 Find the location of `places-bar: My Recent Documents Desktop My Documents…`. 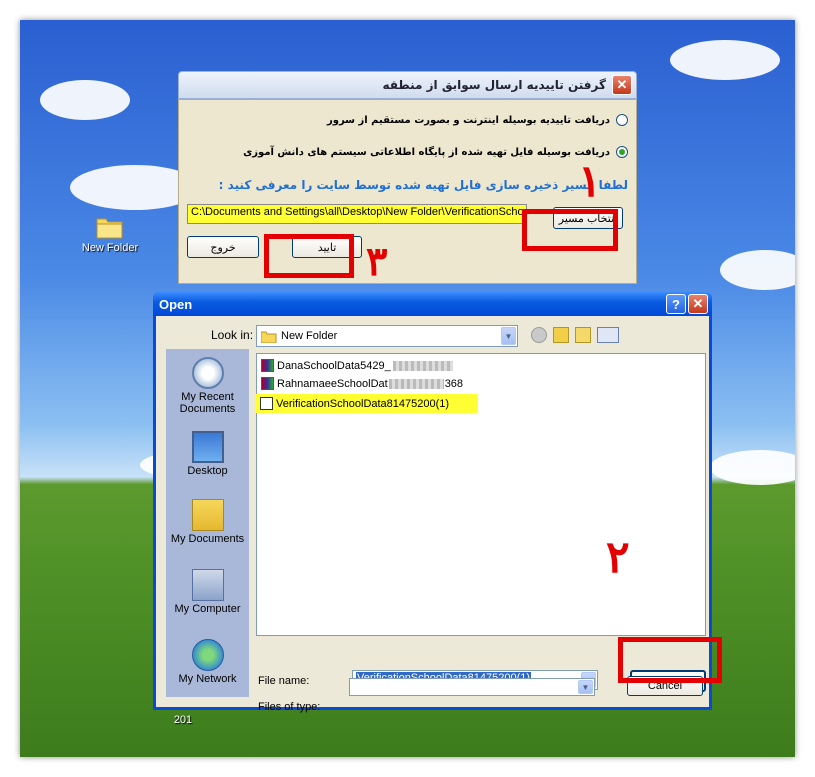

places-bar: My Recent Documents Desktop My Documents… is located at coordinates (207, 523).